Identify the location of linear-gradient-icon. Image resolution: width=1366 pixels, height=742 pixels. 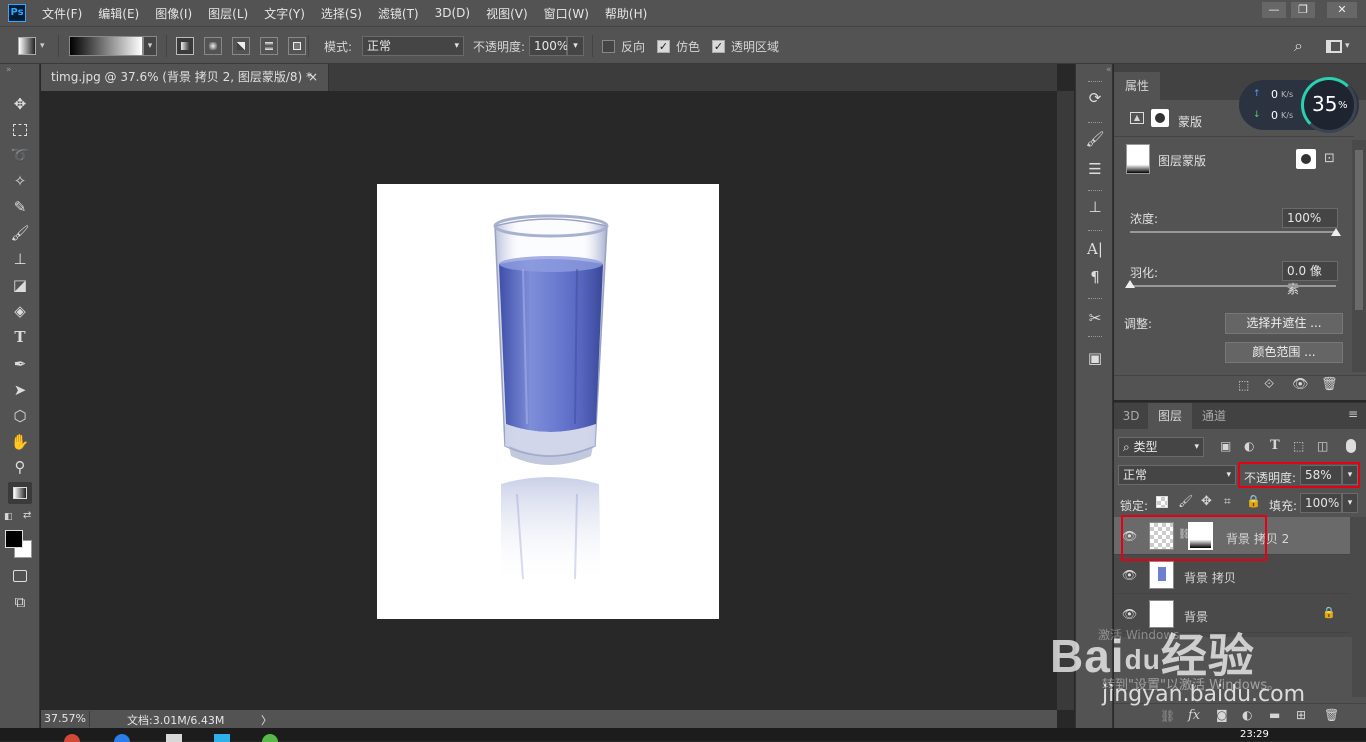
(185, 46).